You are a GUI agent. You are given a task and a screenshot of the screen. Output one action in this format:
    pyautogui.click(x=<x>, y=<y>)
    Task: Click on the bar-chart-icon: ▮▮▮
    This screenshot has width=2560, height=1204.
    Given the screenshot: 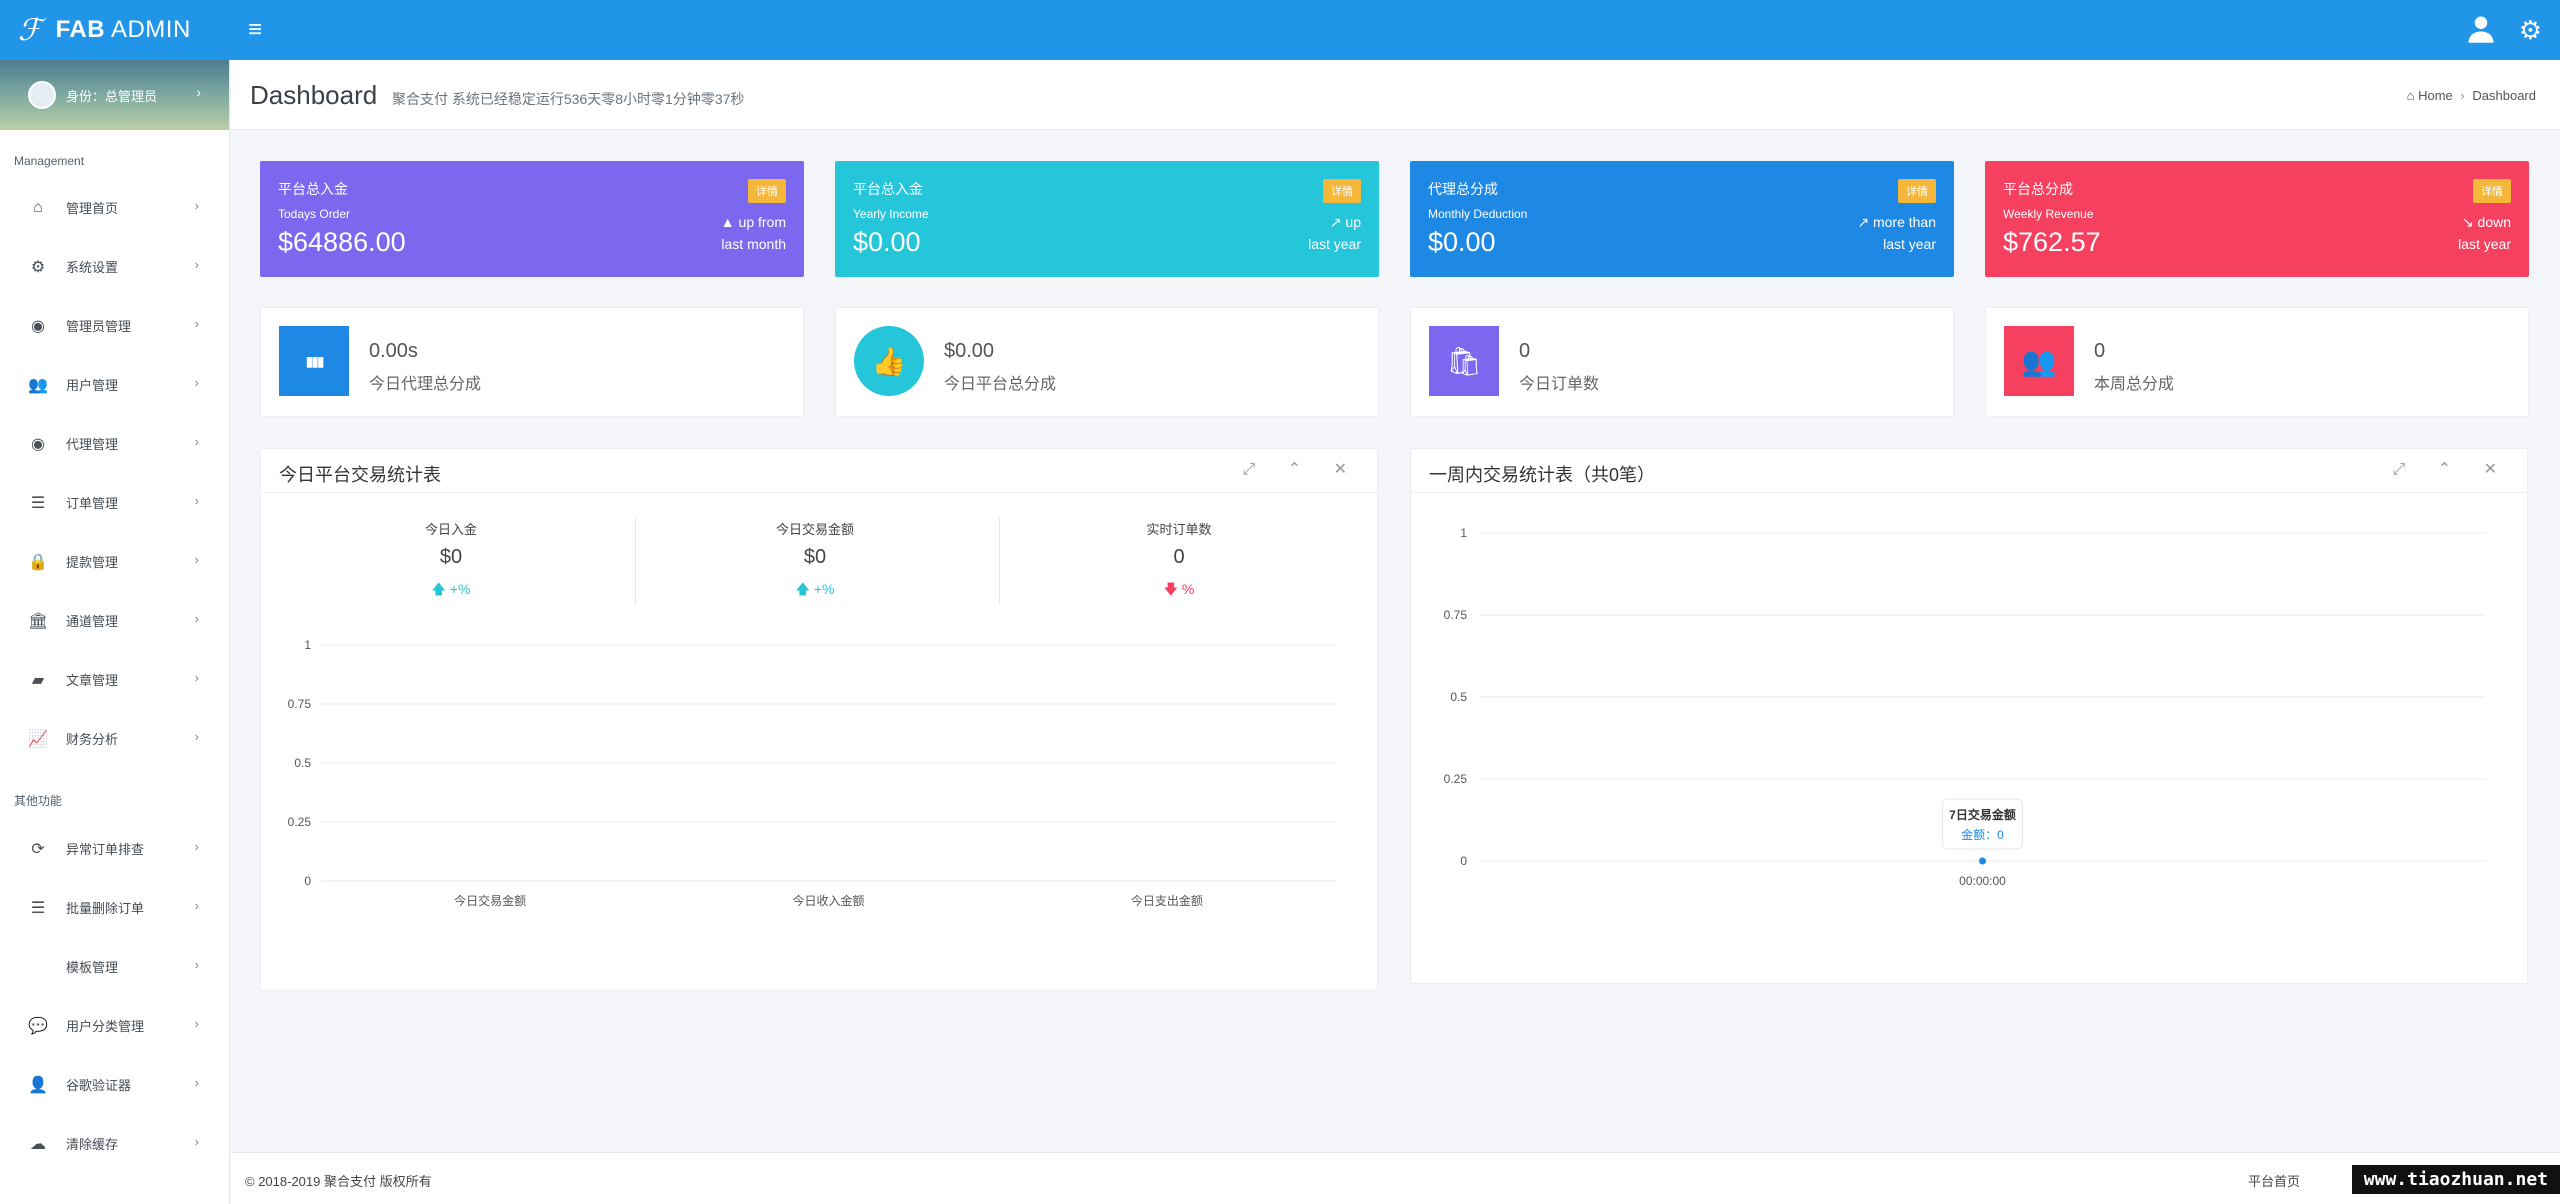 What is the action you would take?
    pyautogui.click(x=314, y=361)
    